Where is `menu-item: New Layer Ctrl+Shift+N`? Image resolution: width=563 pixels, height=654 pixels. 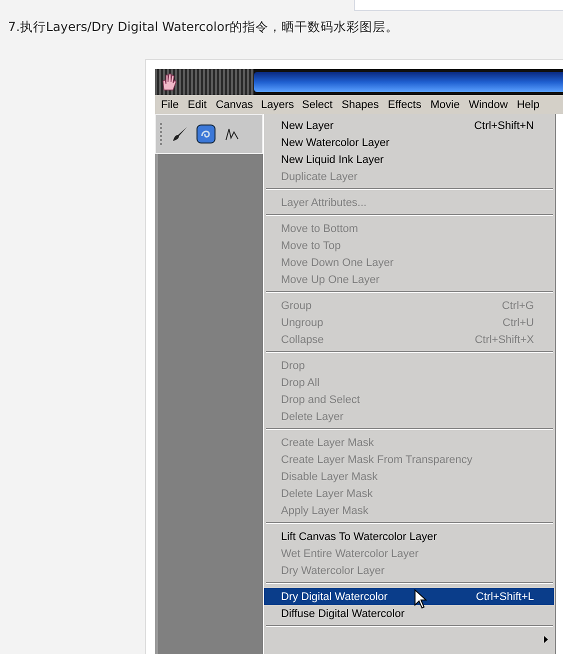 menu-item: New Layer Ctrl+Shift+N is located at coordinates (409, 125).